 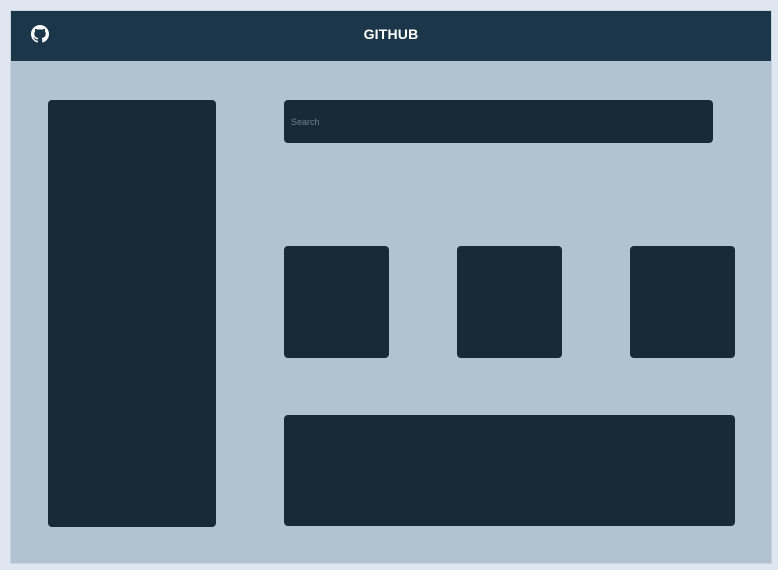 I want to click on page-title: GITHUB, so click(x=391, y=34).